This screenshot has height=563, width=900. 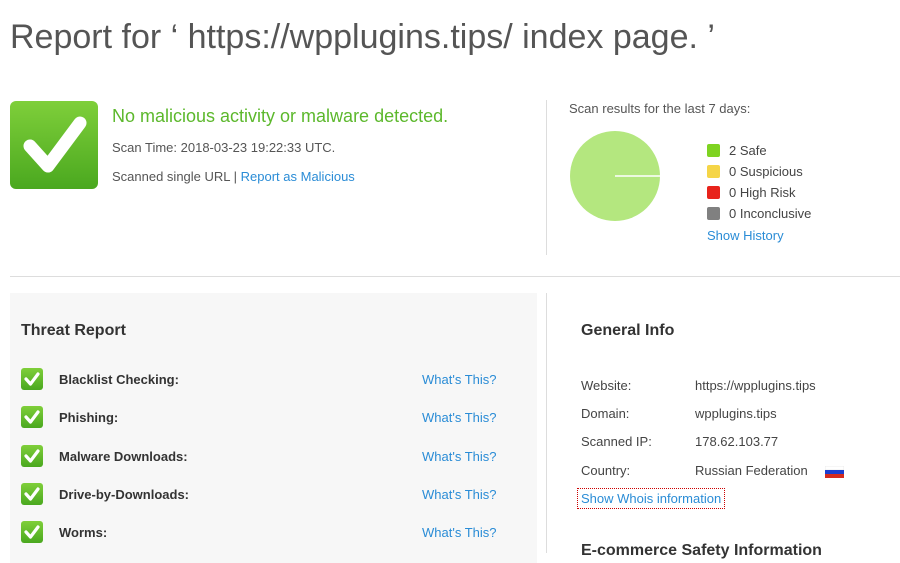 I want to click on threat-label: Malware Downloads:, so click(x=123, y=456).